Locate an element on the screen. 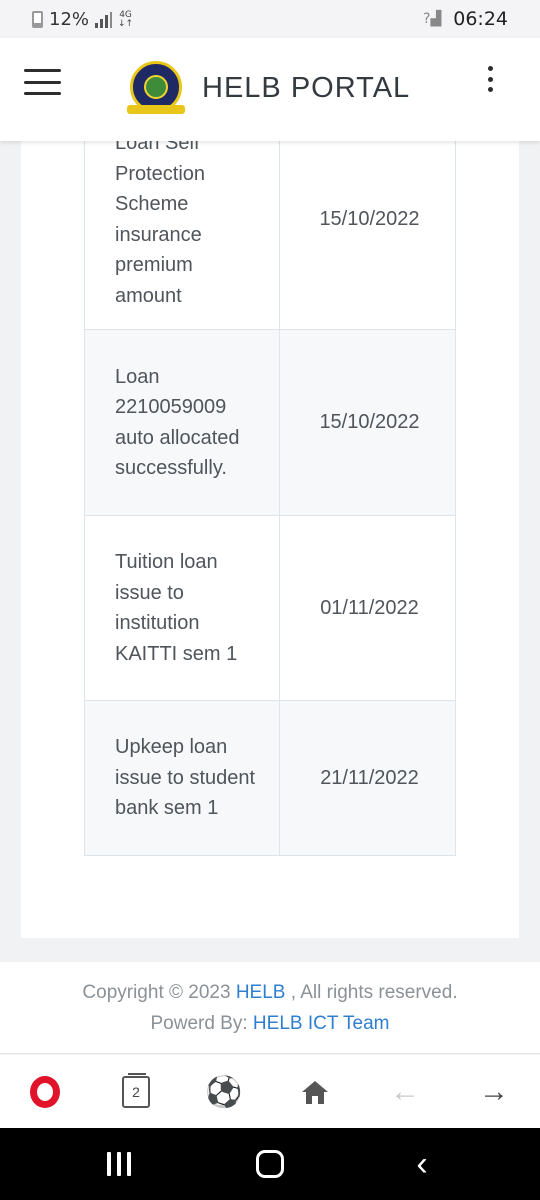 This screenshot has height=1200, width=540. powered-by-line: Powerd By: HELB ICT Team is located at coordinates (270, 1024).